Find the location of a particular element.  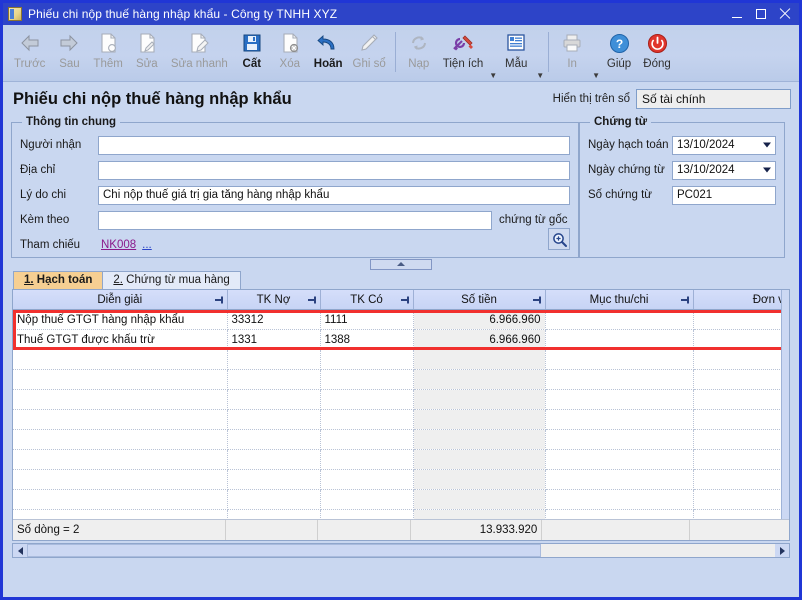

magnifier-plus-icon is located at coordinates (559, 239).